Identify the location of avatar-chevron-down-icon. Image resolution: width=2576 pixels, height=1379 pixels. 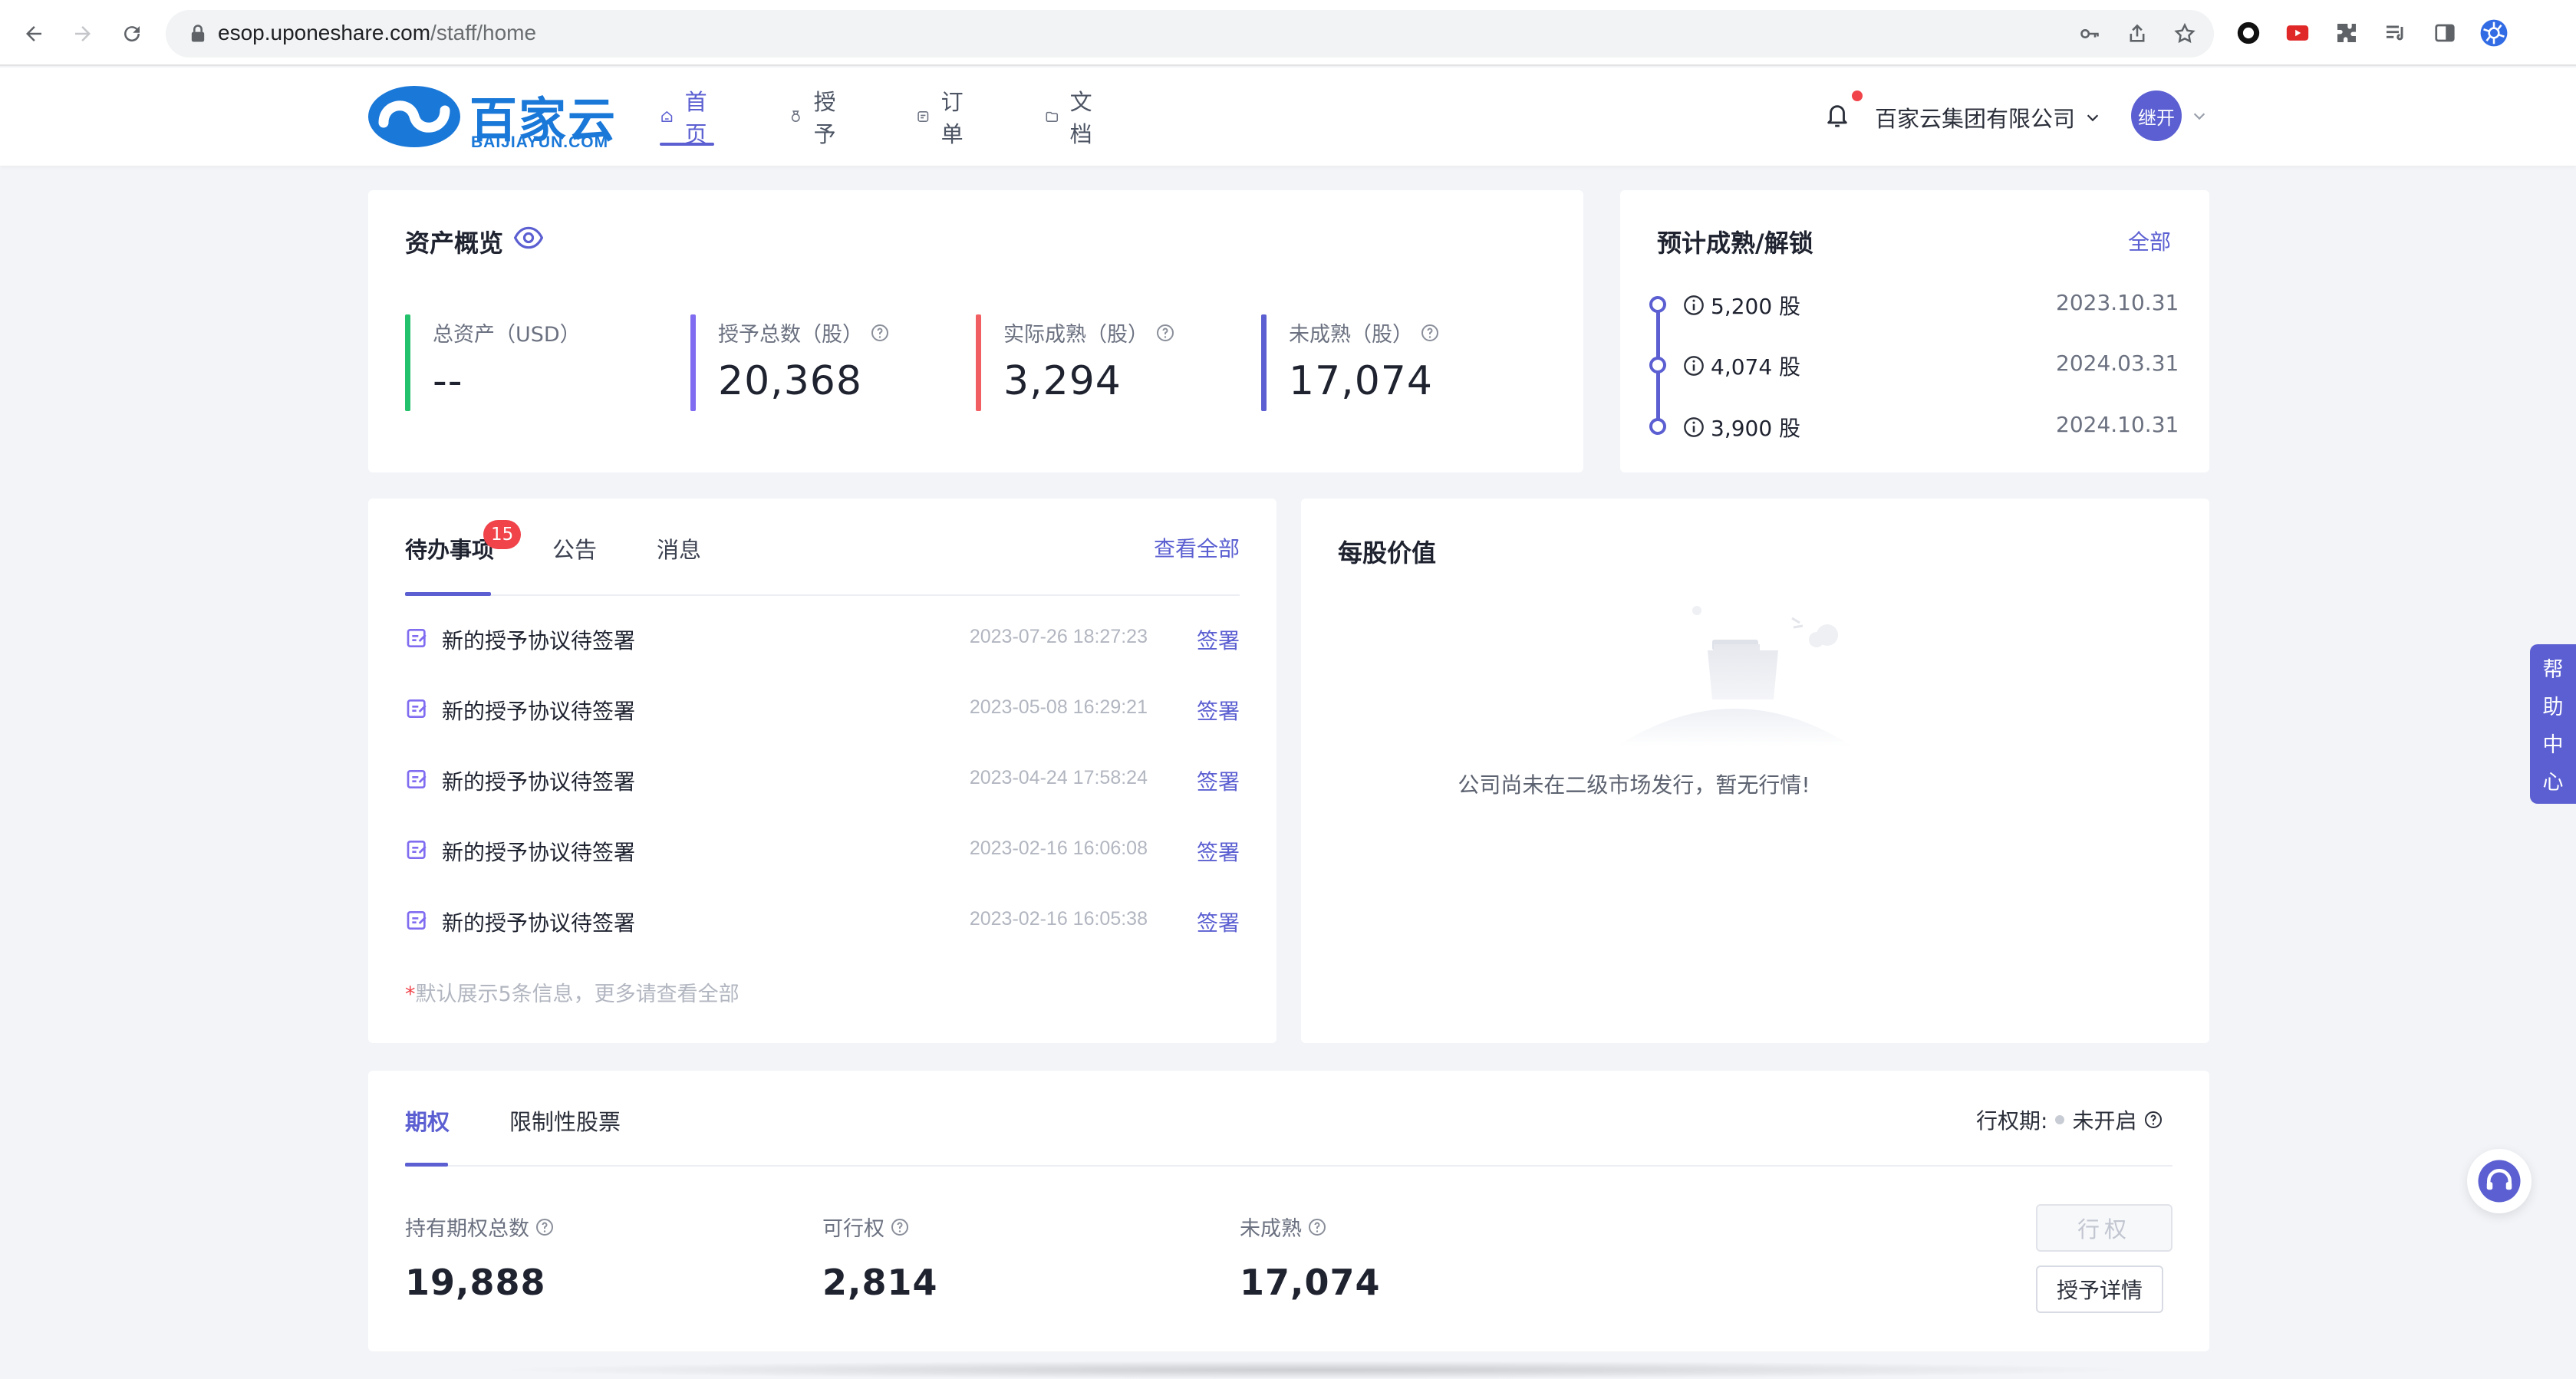
(2199, 116).